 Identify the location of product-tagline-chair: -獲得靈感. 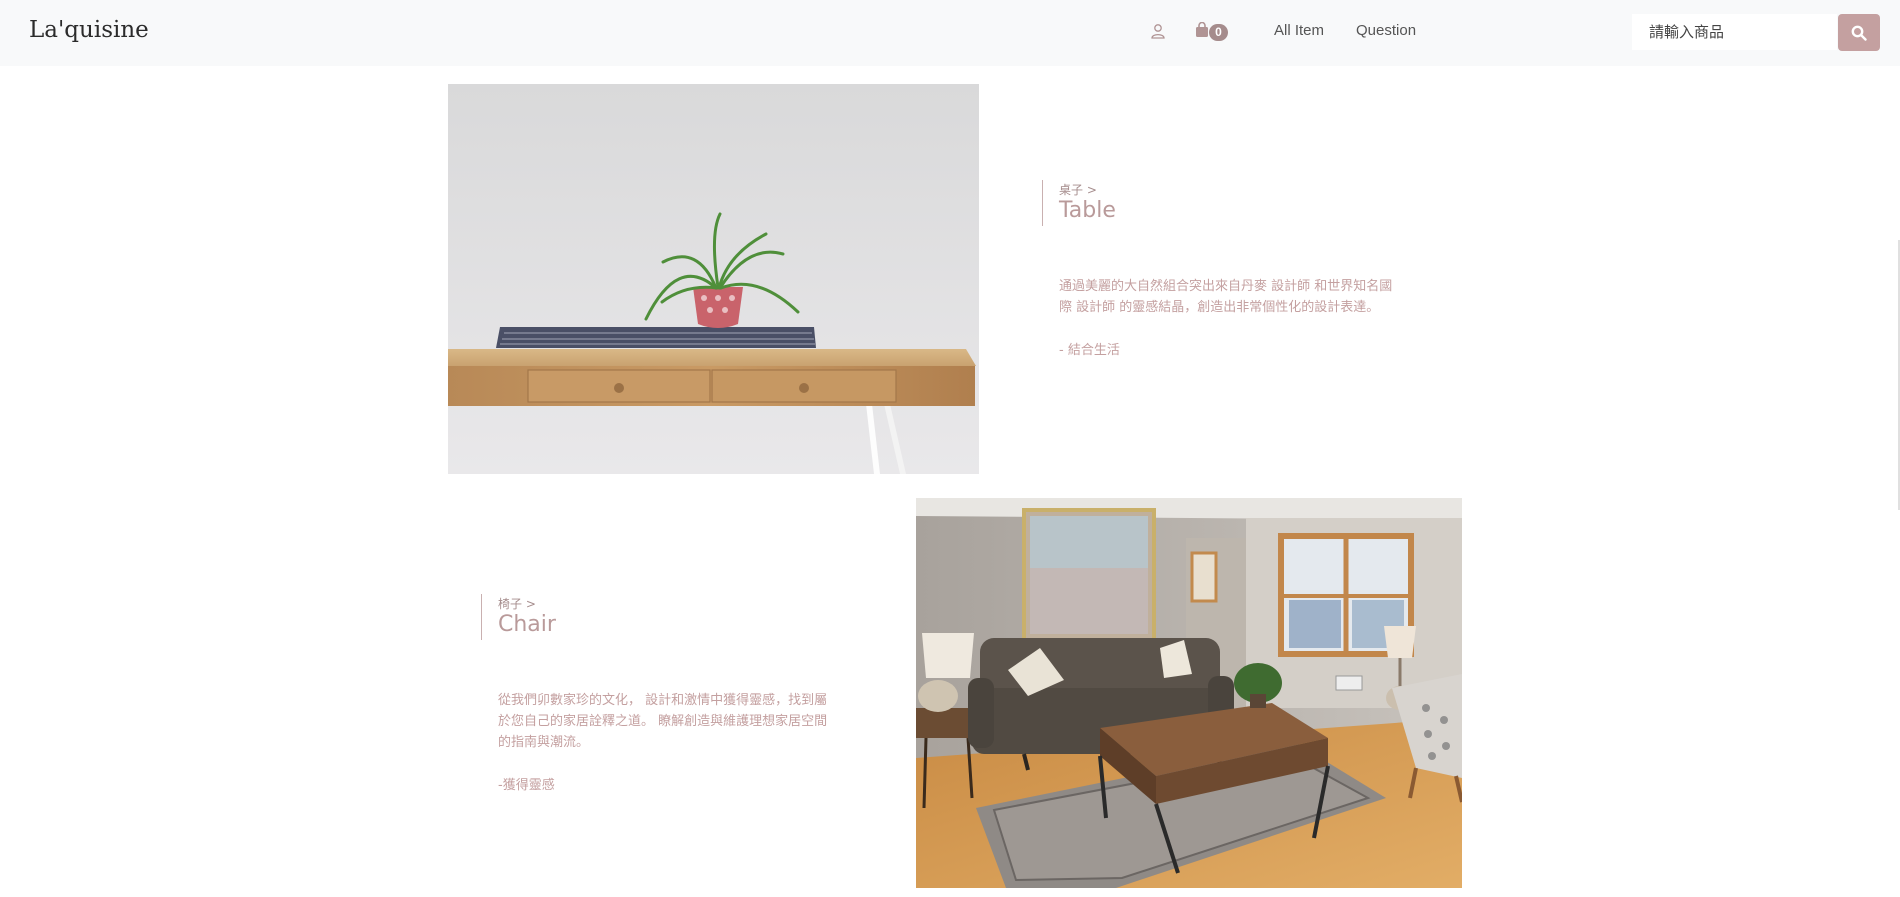
(526, 785).